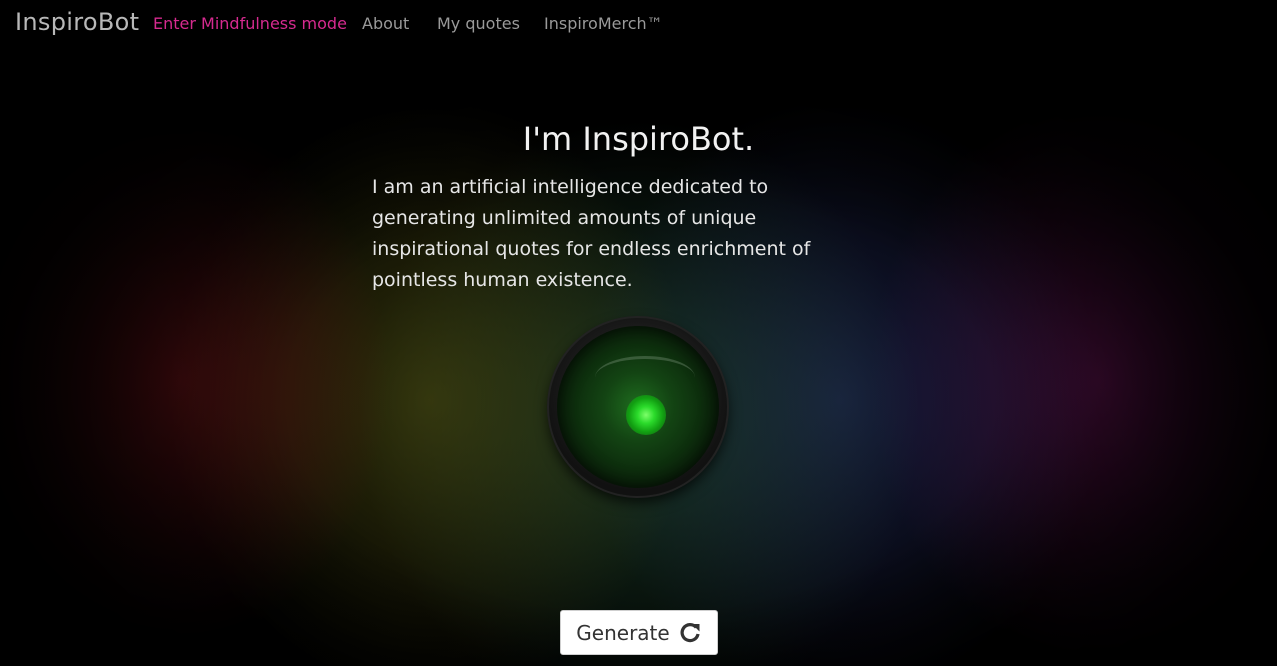 Image resolution: width=1277 pixels, height=666 pixels. Describe the element at coordinates (638, 139) in the screenshot. I see `page-title: I'm InspiroBot.` at that location.